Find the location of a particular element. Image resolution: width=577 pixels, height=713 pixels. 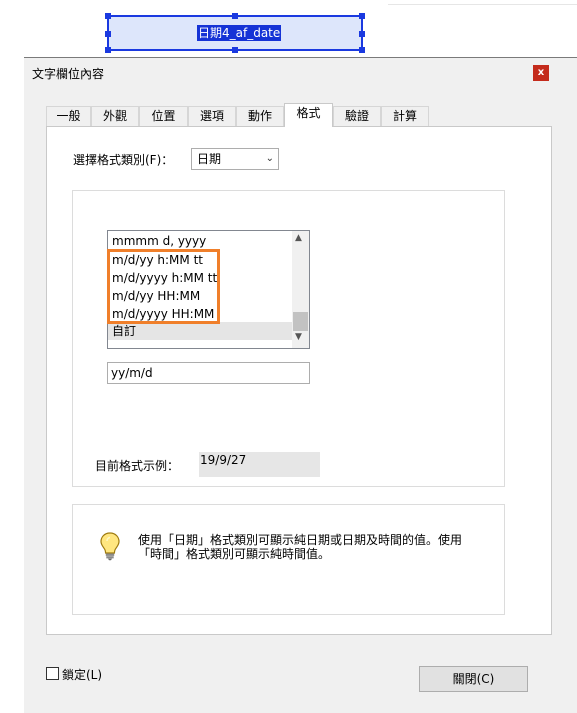

category-value: 日期 is located at coordinates (209, 159).